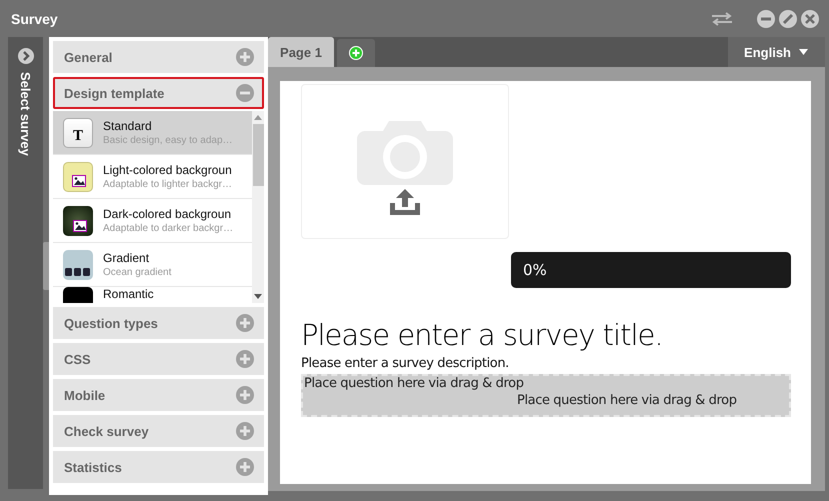 This screenshot has height=501, width=829. Describe the element at coordinates (803, 52) in the screenshot. I see `caret-icon` at that location.